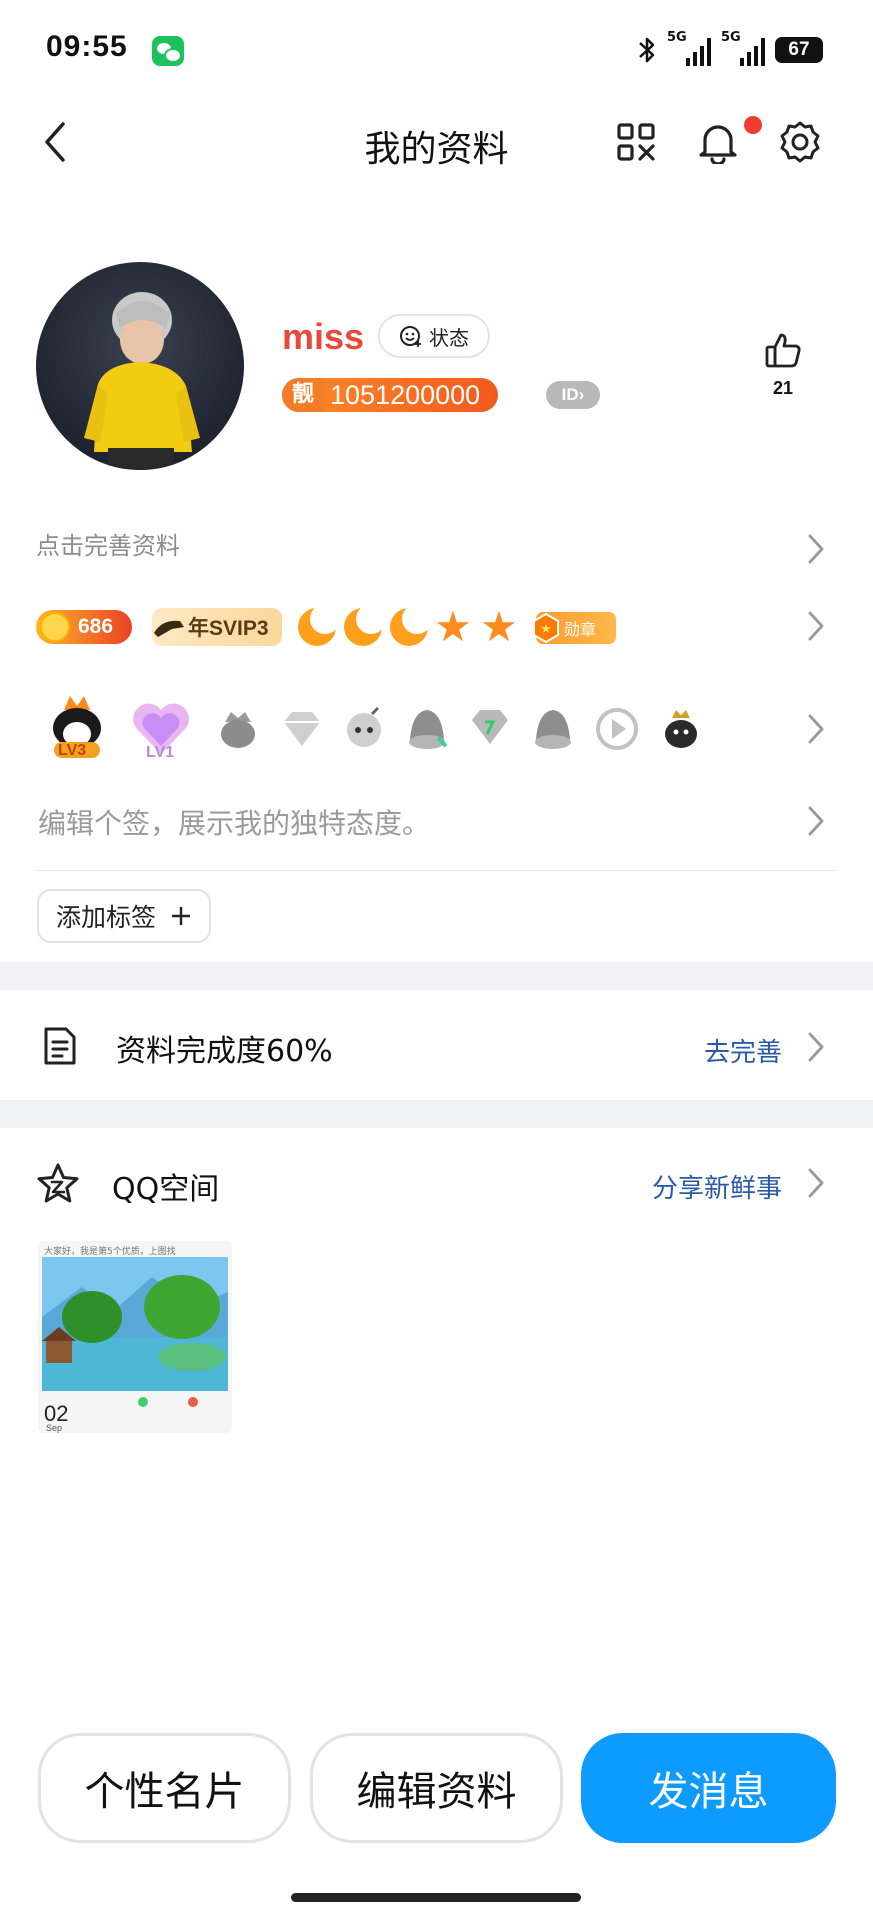  I want to click on lv1-heart-badge: LV1, so click(161, 729).